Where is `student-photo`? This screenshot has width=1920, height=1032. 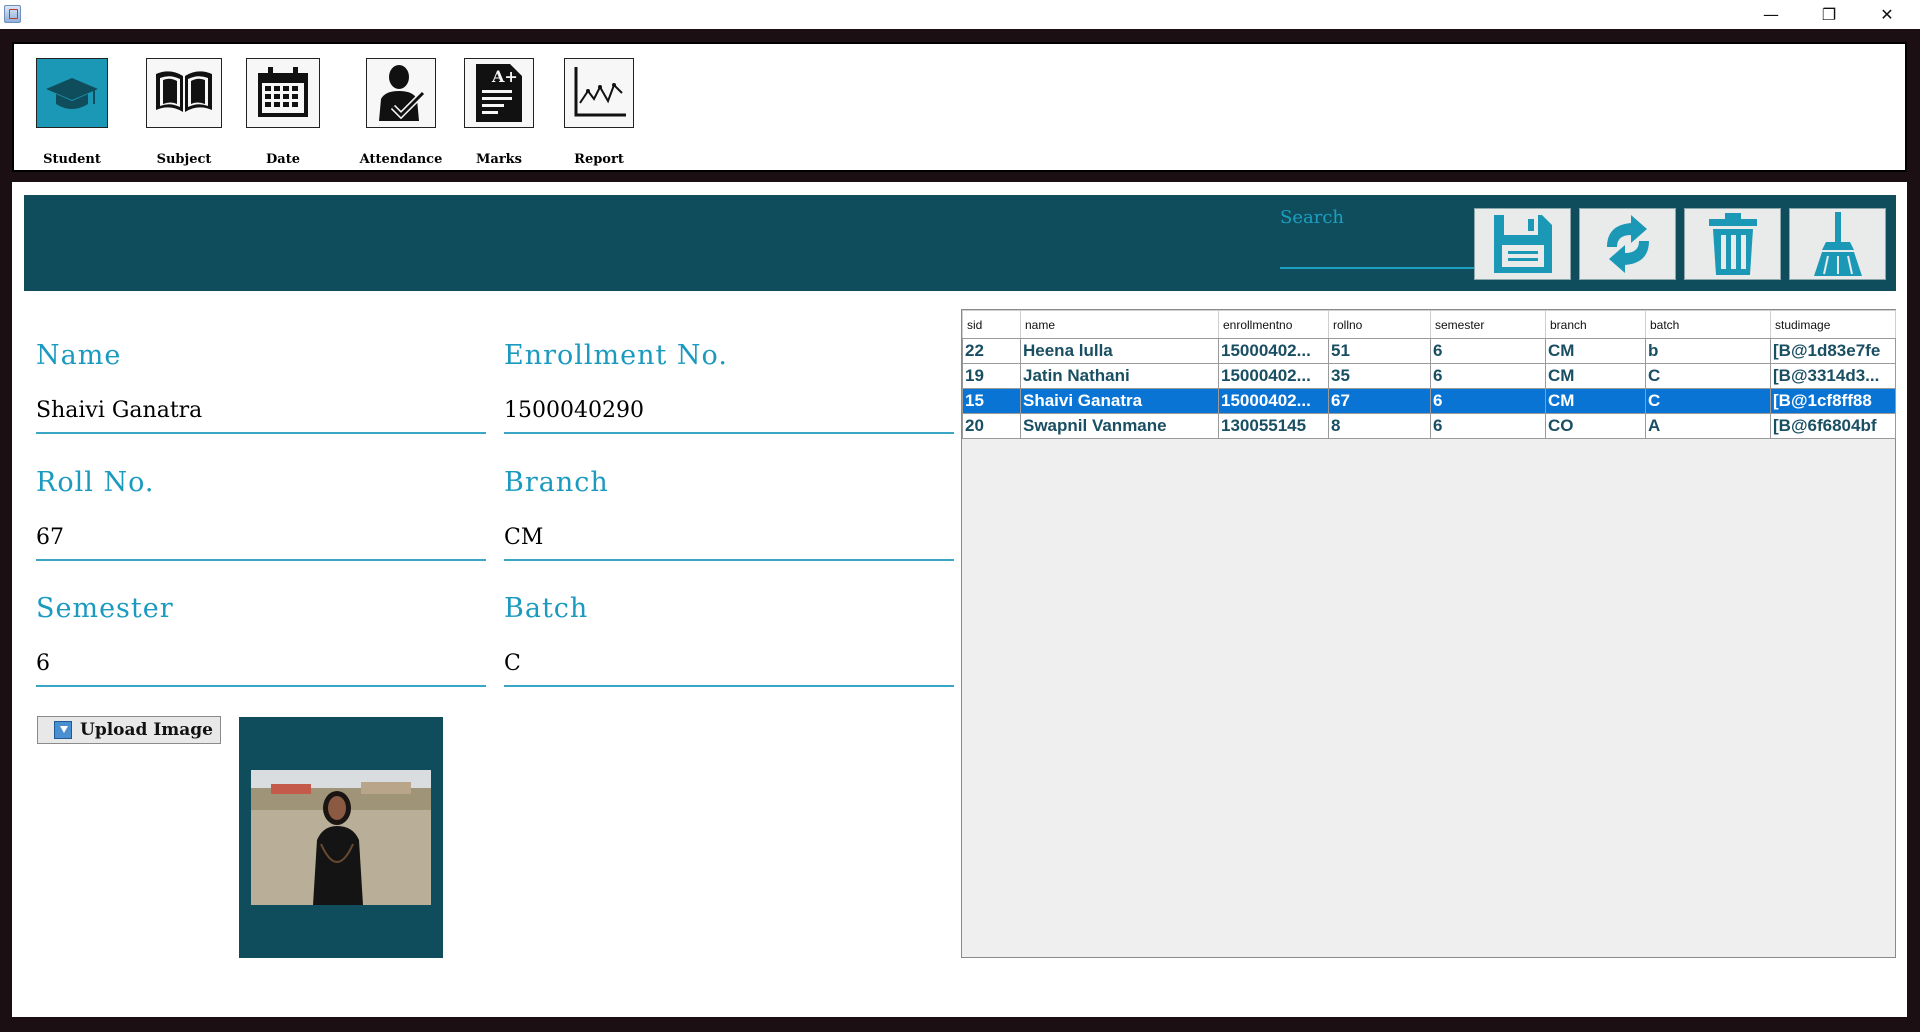 student-photo is located at coordinates (341, 837).